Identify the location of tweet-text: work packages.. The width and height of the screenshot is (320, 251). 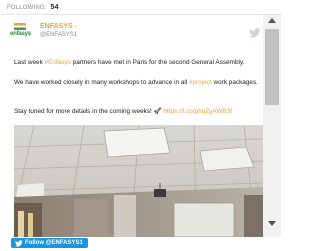
(234, 82).